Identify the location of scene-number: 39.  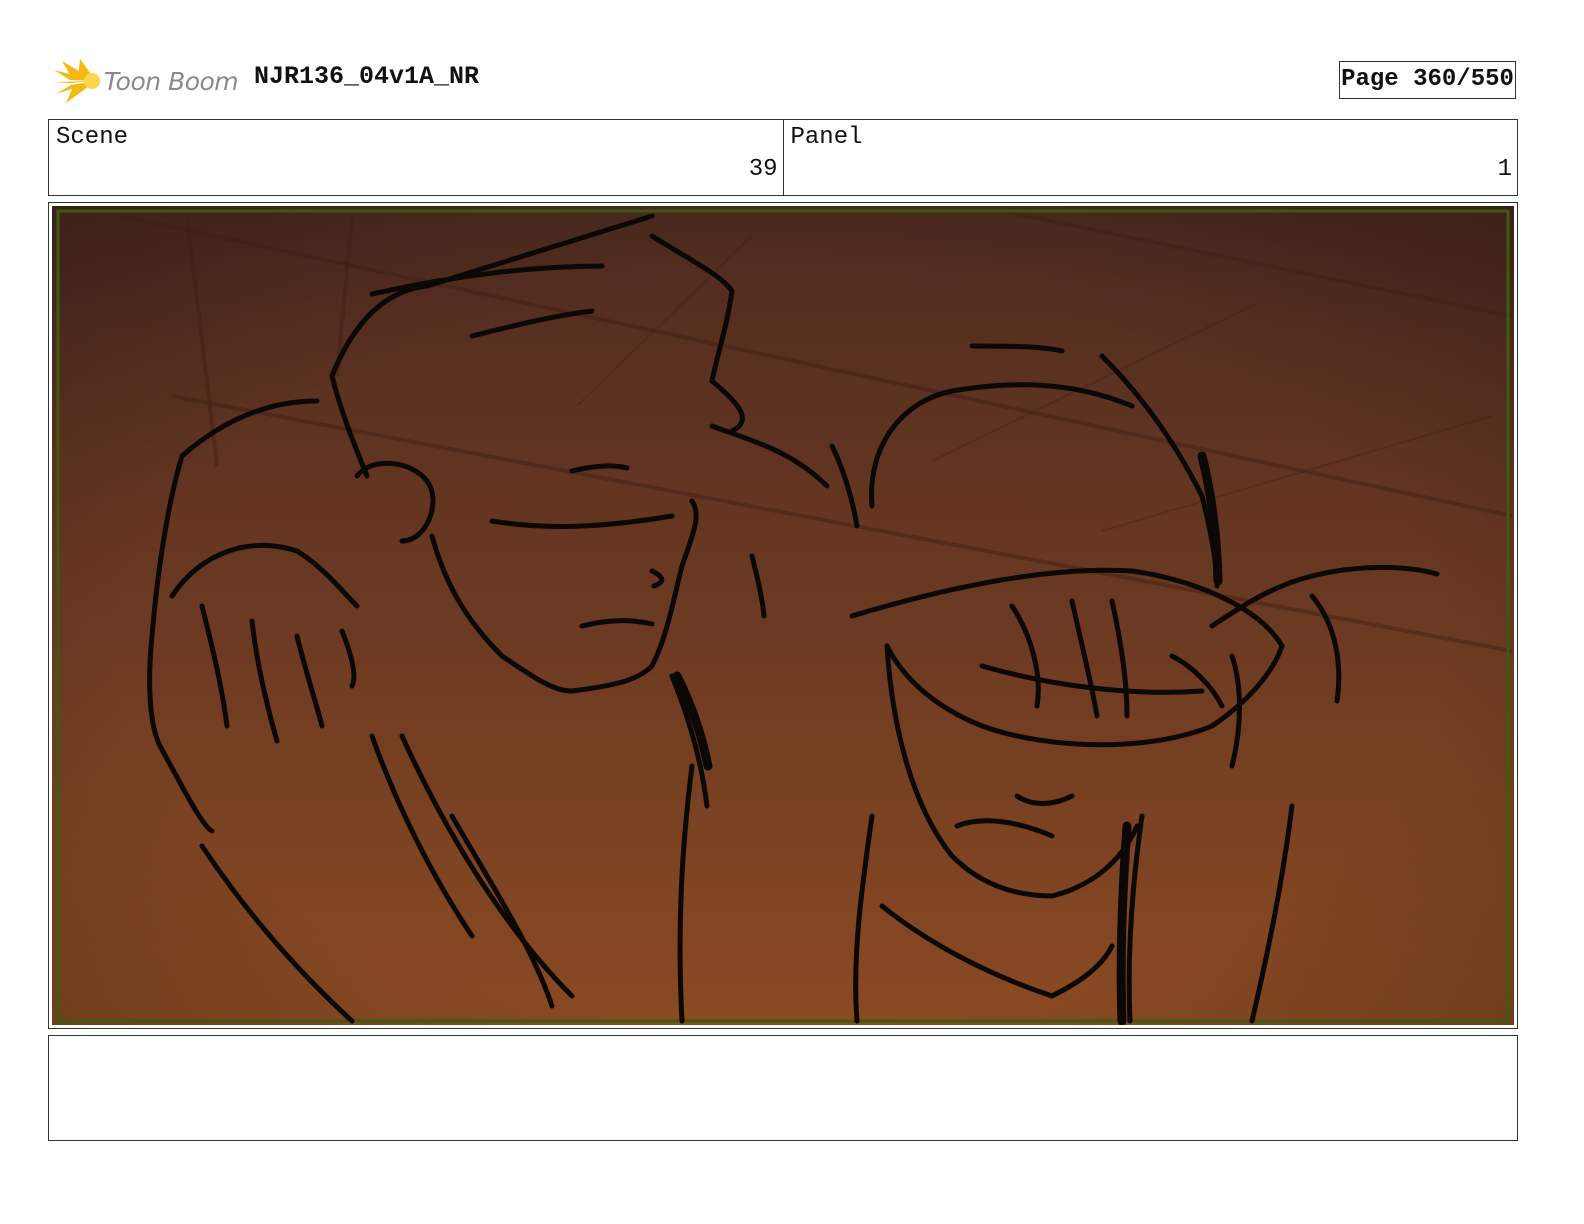
(763, 169).